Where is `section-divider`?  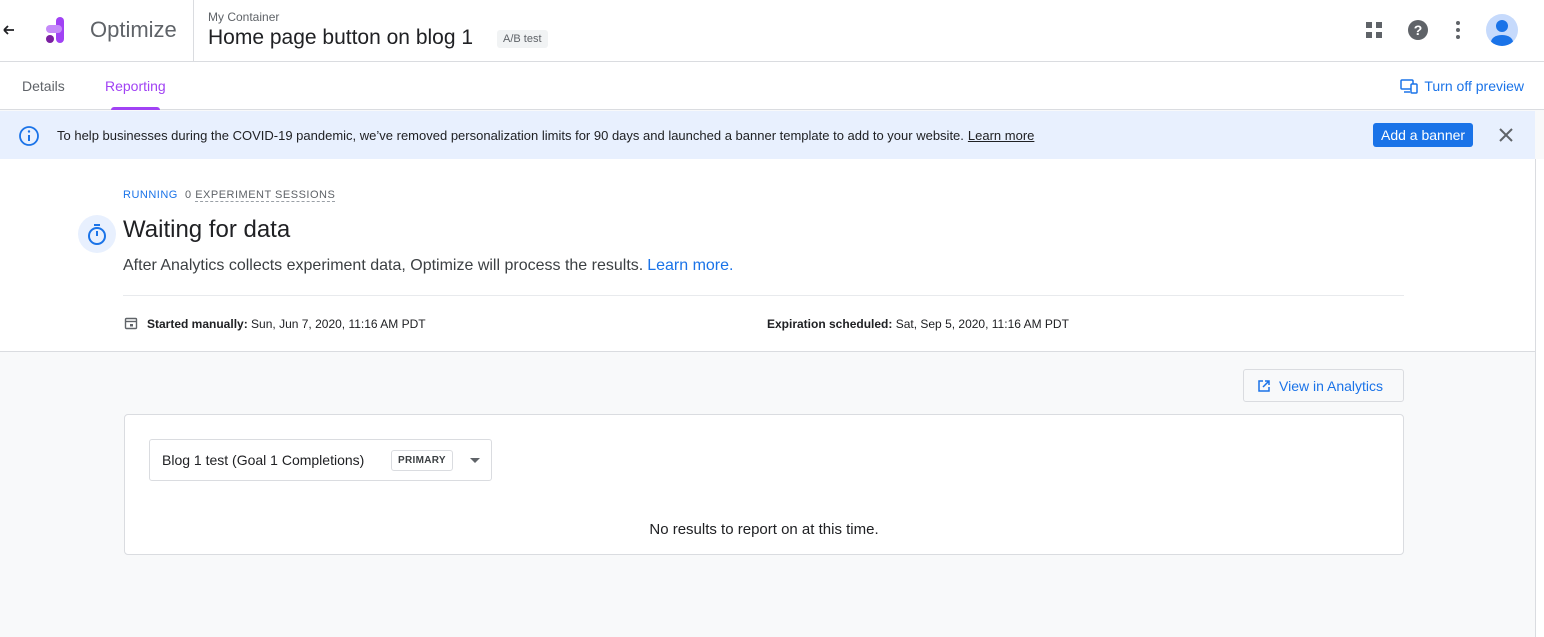 section-divider is located at coordinates (763, 295).